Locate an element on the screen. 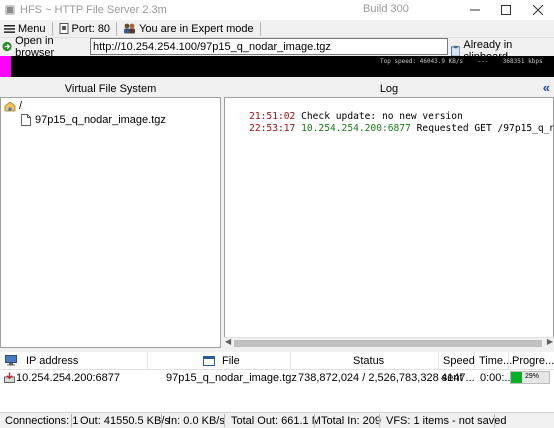 This screenshot has width=554, height=428. status-vfs: VFS: 1 items - not saved is located at coordinates (446, 421).